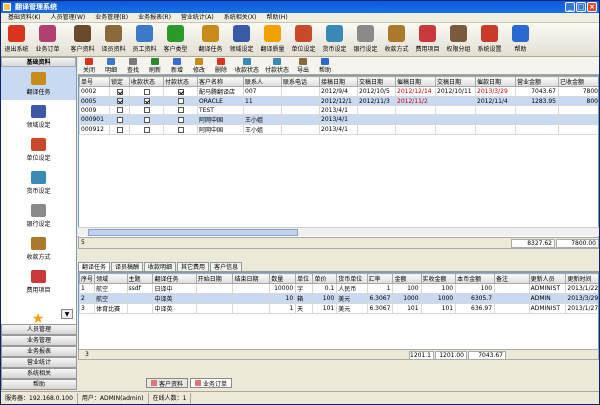 The width and height of the screenshot is (600, 405). Describe the element at coordinates (581, 278) in the screenshot. I see `tasks-col-header-16: 更新时间` at that location.